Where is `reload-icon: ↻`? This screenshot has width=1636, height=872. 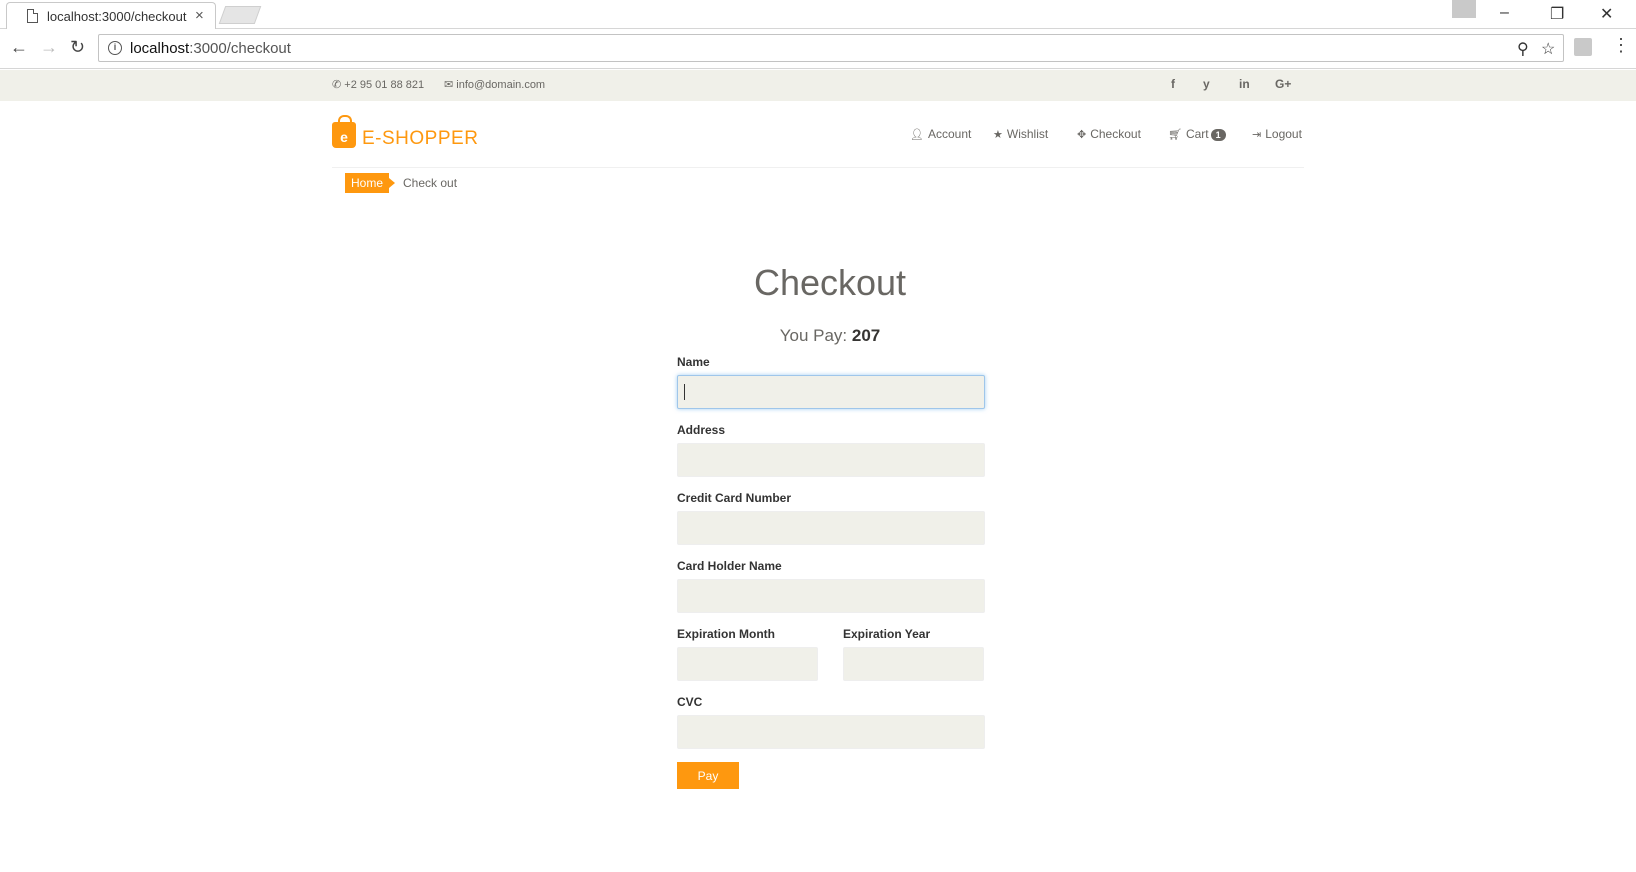
reload-icon: ↻ is located at coordinates (77, 47).